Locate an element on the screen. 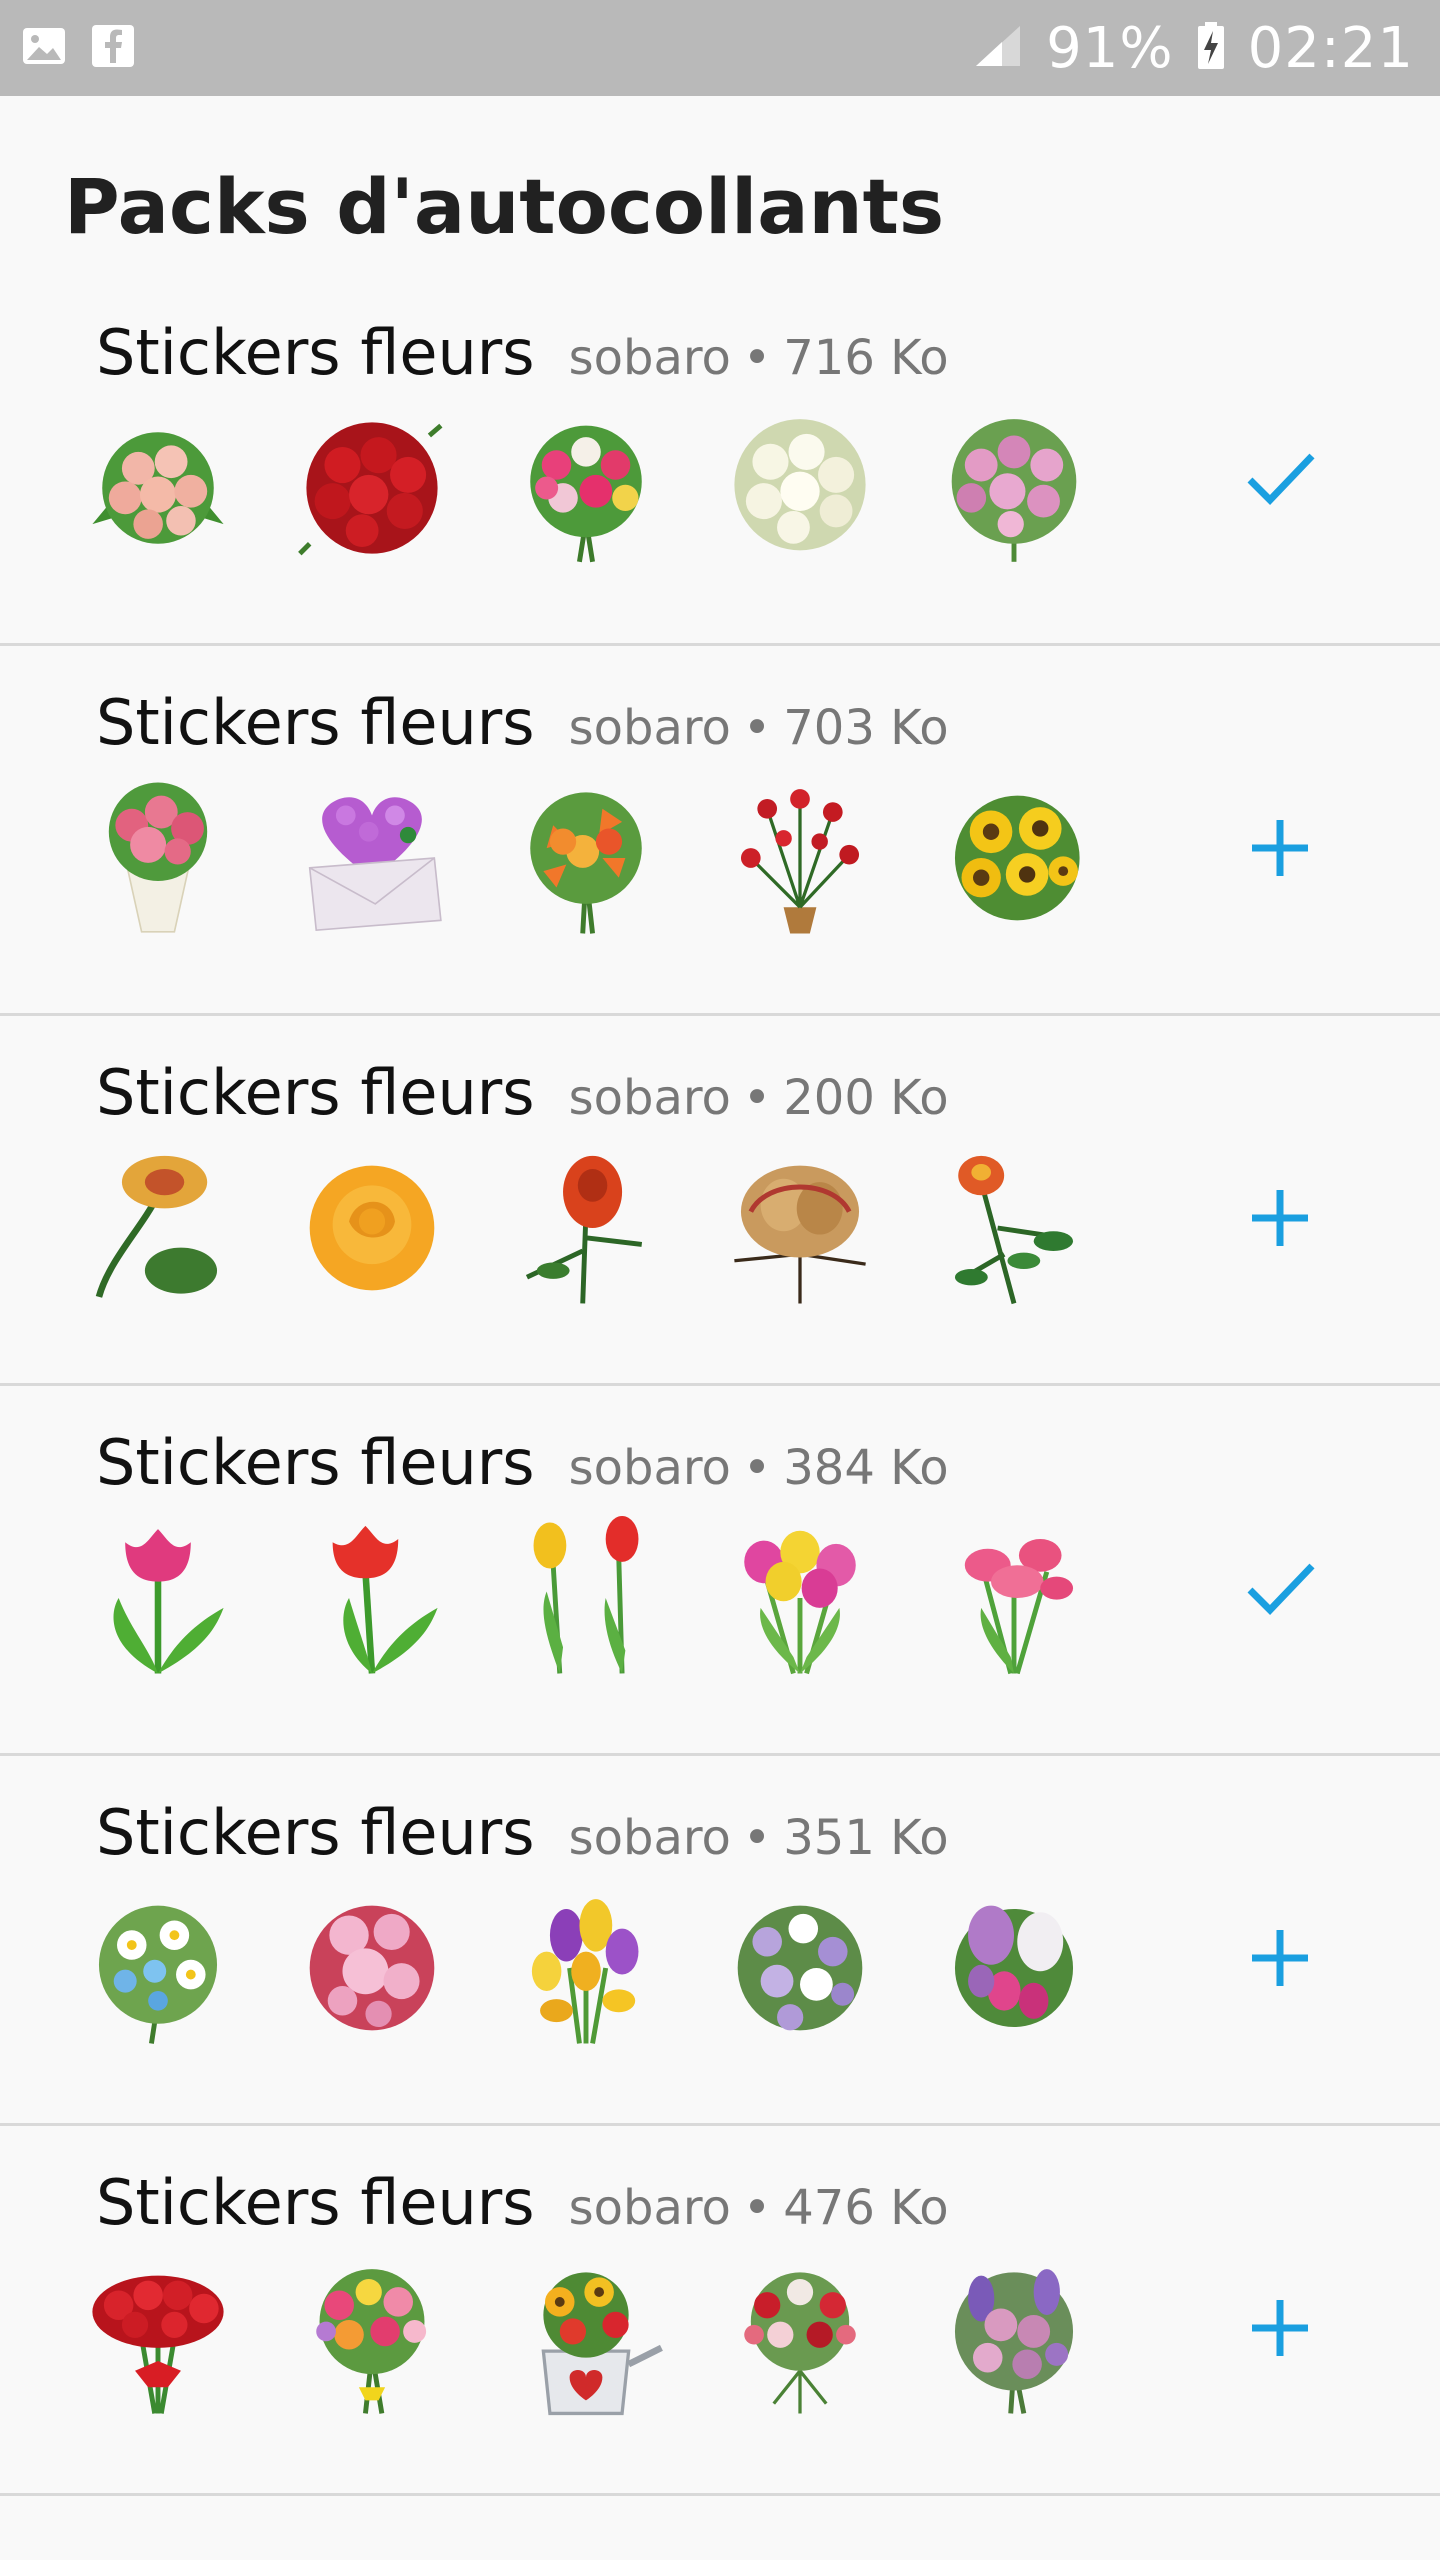 The image size is (1440, 2560). sticker-pack-row: Stickers fleurs sobaro • 351 Ko is located at coordinates (720, 1941).